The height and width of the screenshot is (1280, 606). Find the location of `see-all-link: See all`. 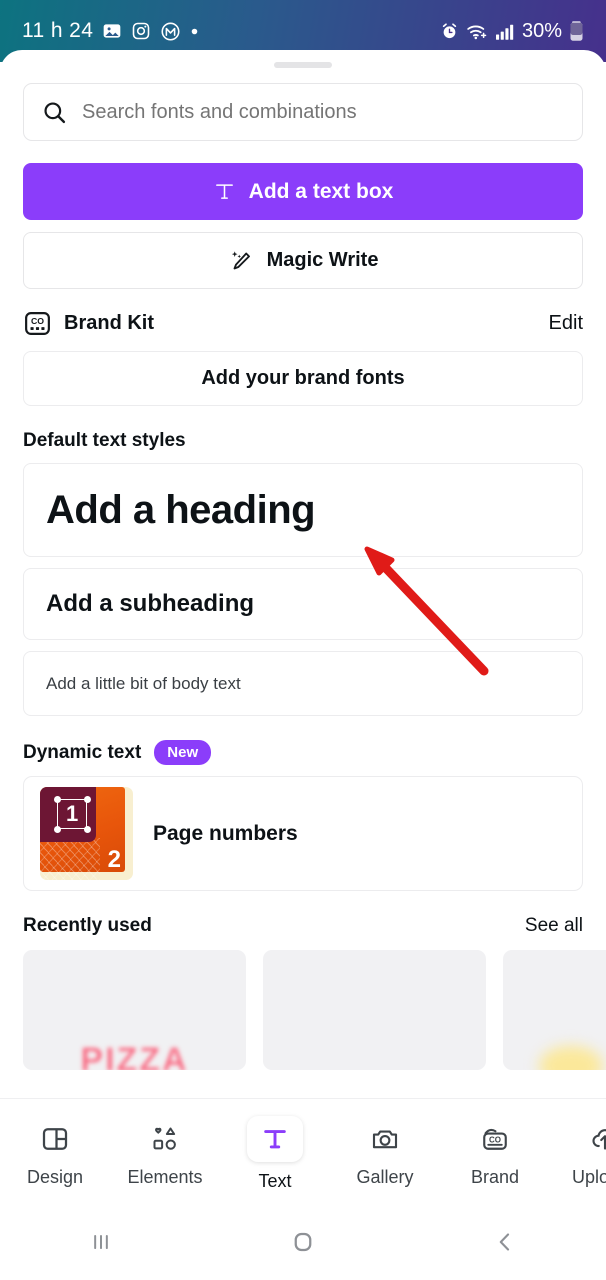

see-all-link: See all is located at coordinates (554, 926).